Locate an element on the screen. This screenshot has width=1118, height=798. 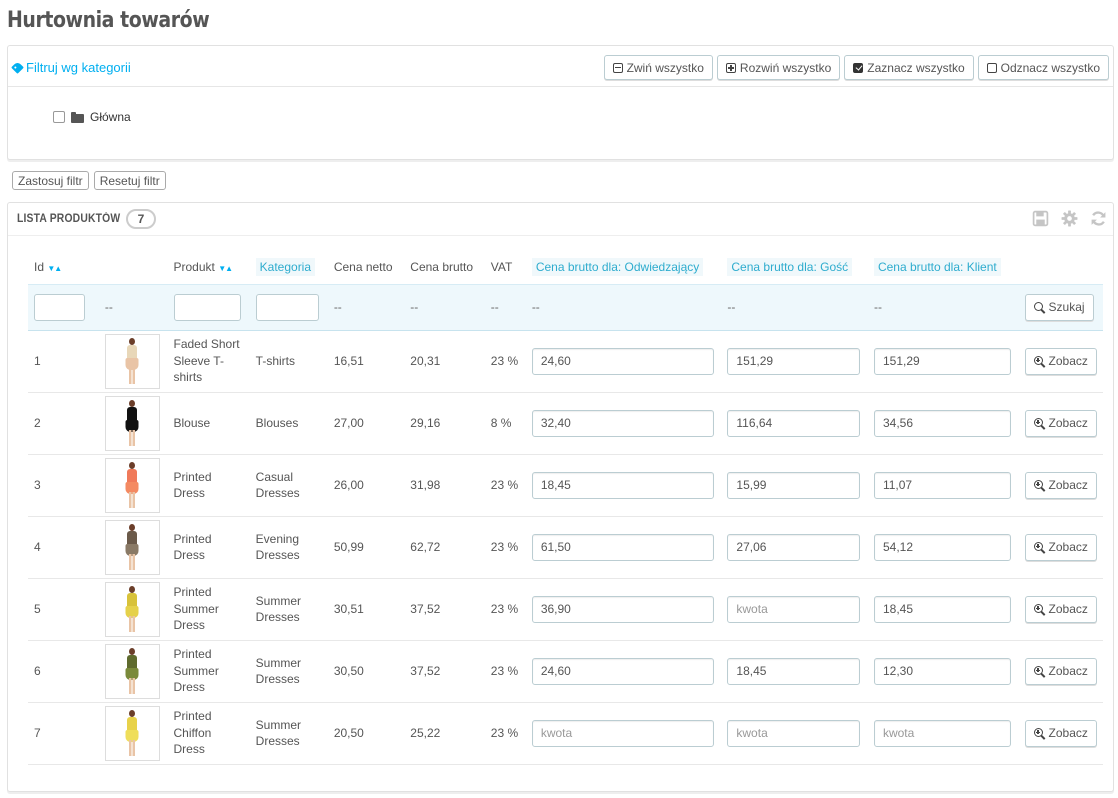
cell-client: 18,45 is located at coordinates (943, 609).